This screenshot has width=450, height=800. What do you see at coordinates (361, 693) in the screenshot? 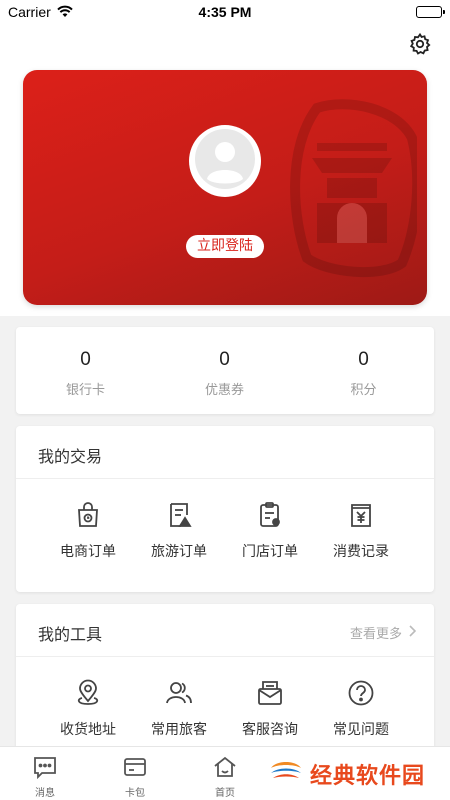
I see `question-icon` at bounding box center [361, 693].